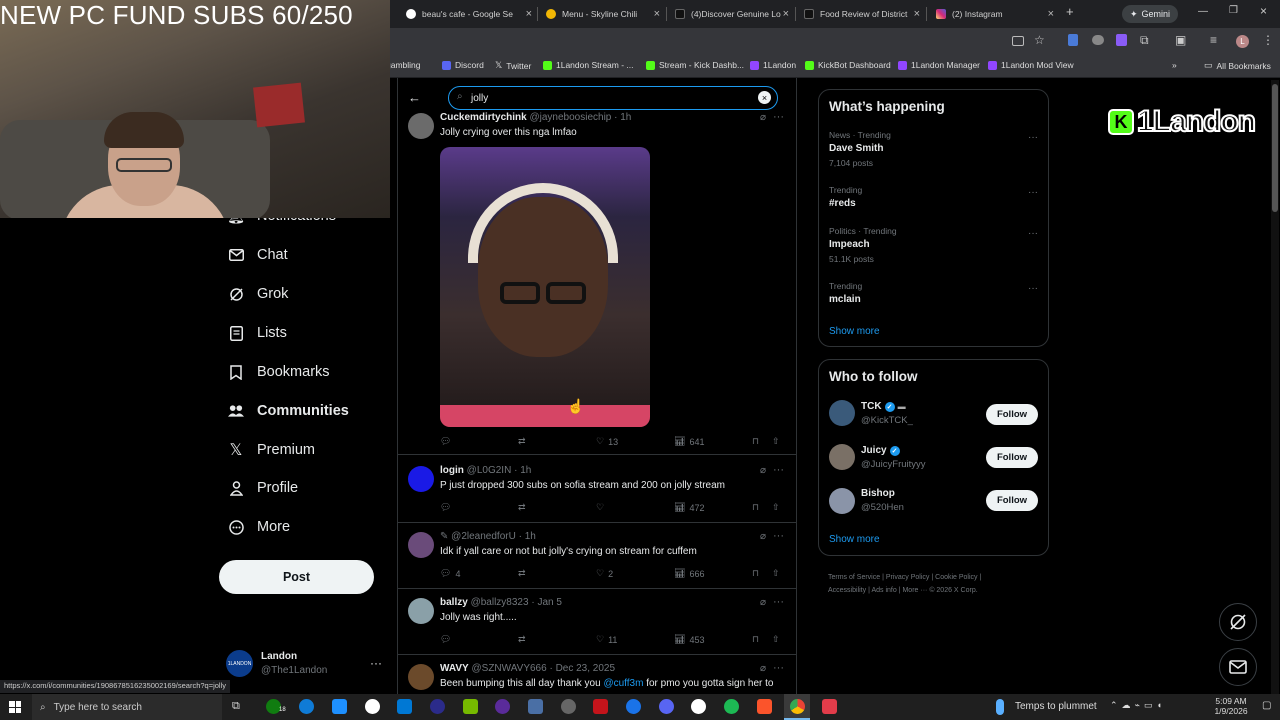  Describe the element at coordinates (847, 590) in the screenshot. I see `footer-link: Accessibility` at that location.